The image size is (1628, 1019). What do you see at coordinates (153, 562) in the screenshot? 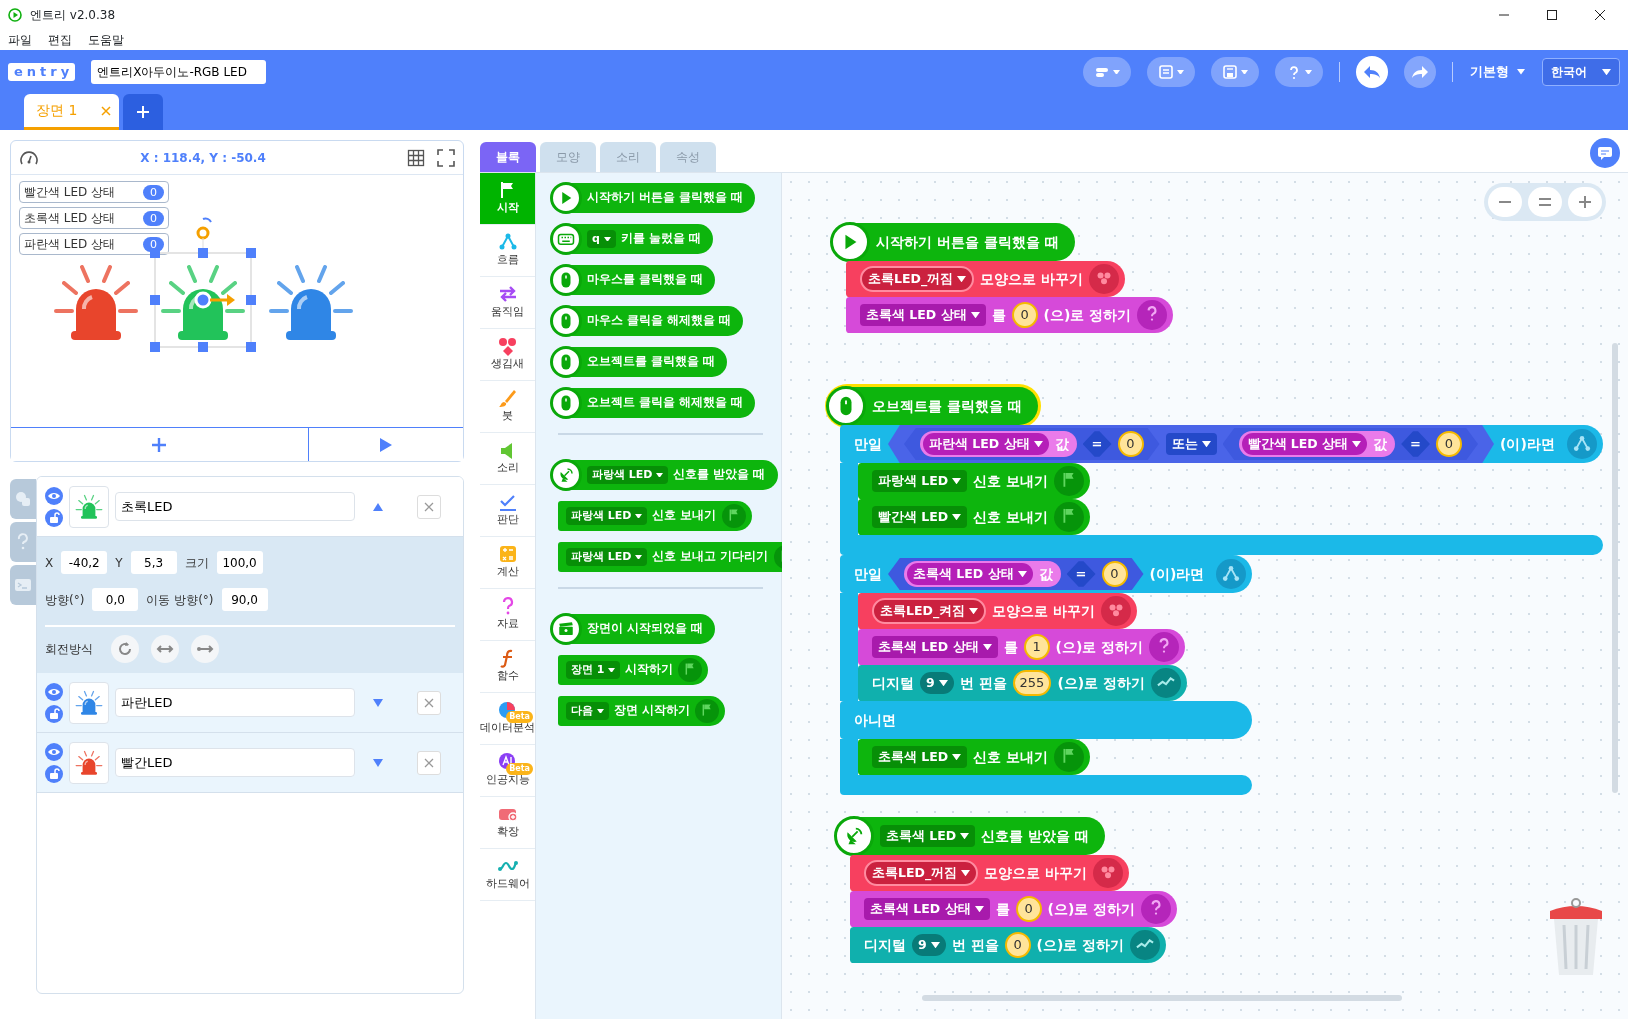
I see `value-field: 5,3` at bounding box center [153, 562].